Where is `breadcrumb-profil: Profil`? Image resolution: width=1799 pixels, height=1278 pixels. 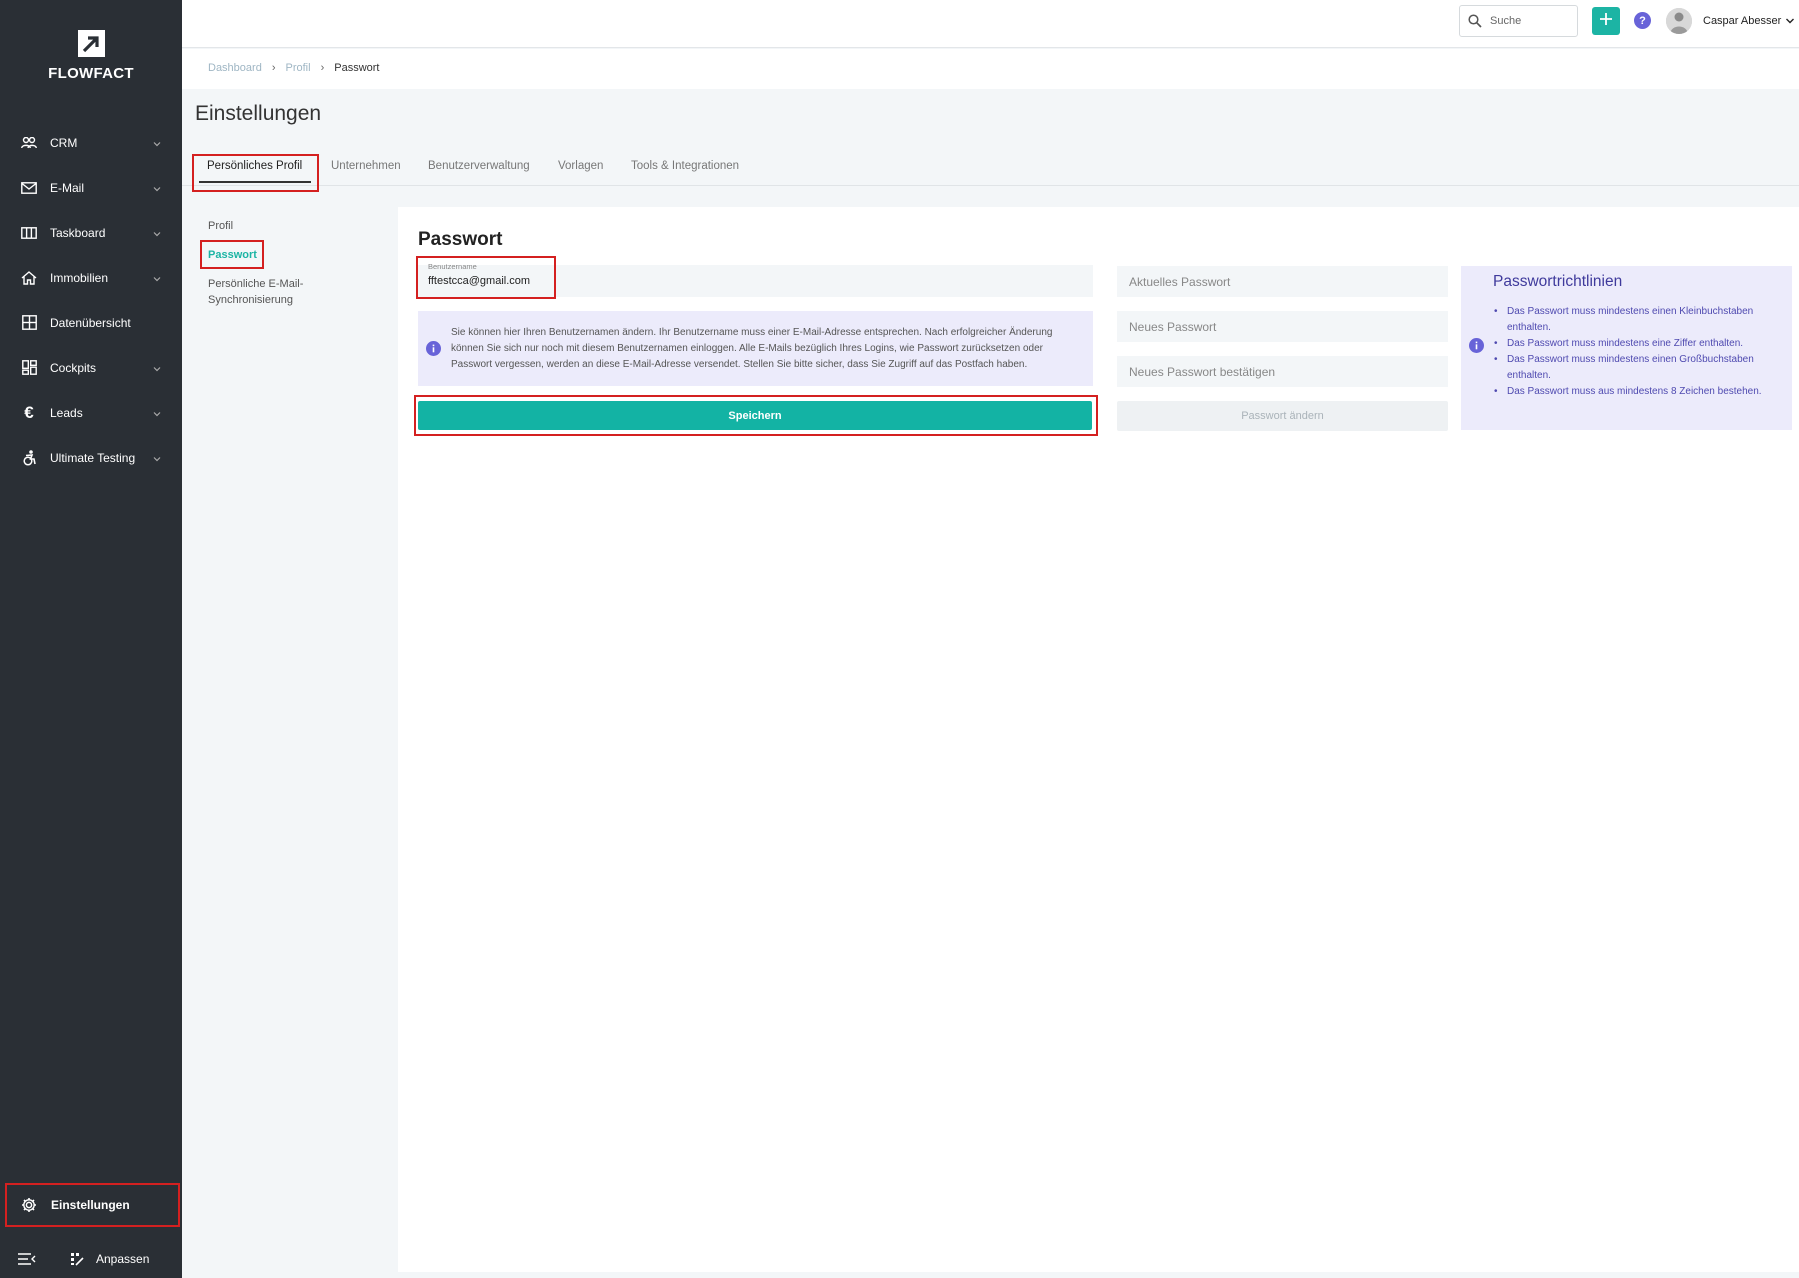
breadcrumb-profil: Profil is located at coordinates (298, 68).